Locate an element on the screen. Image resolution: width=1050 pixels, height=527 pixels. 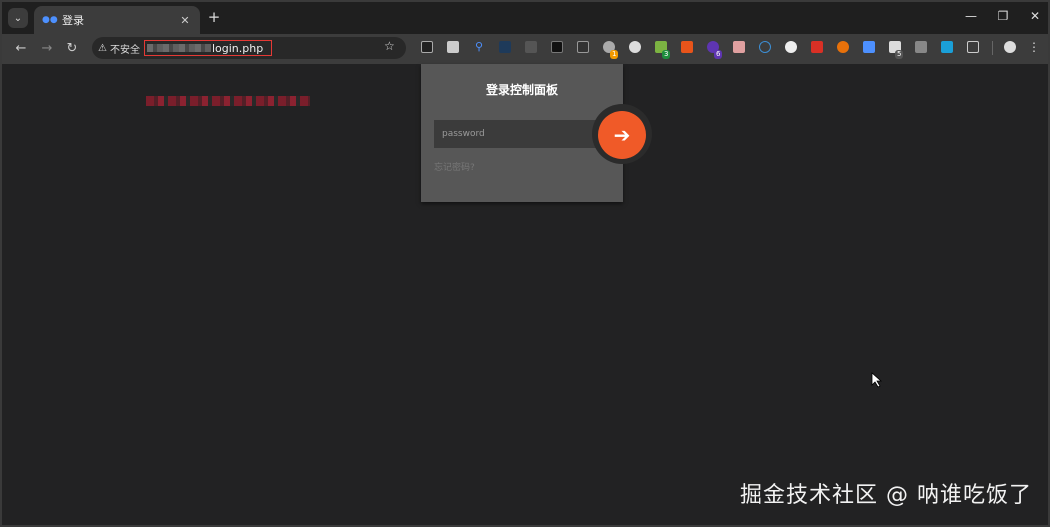
bookmark-star-icon: ☆ is located at coordinates (389, 46).